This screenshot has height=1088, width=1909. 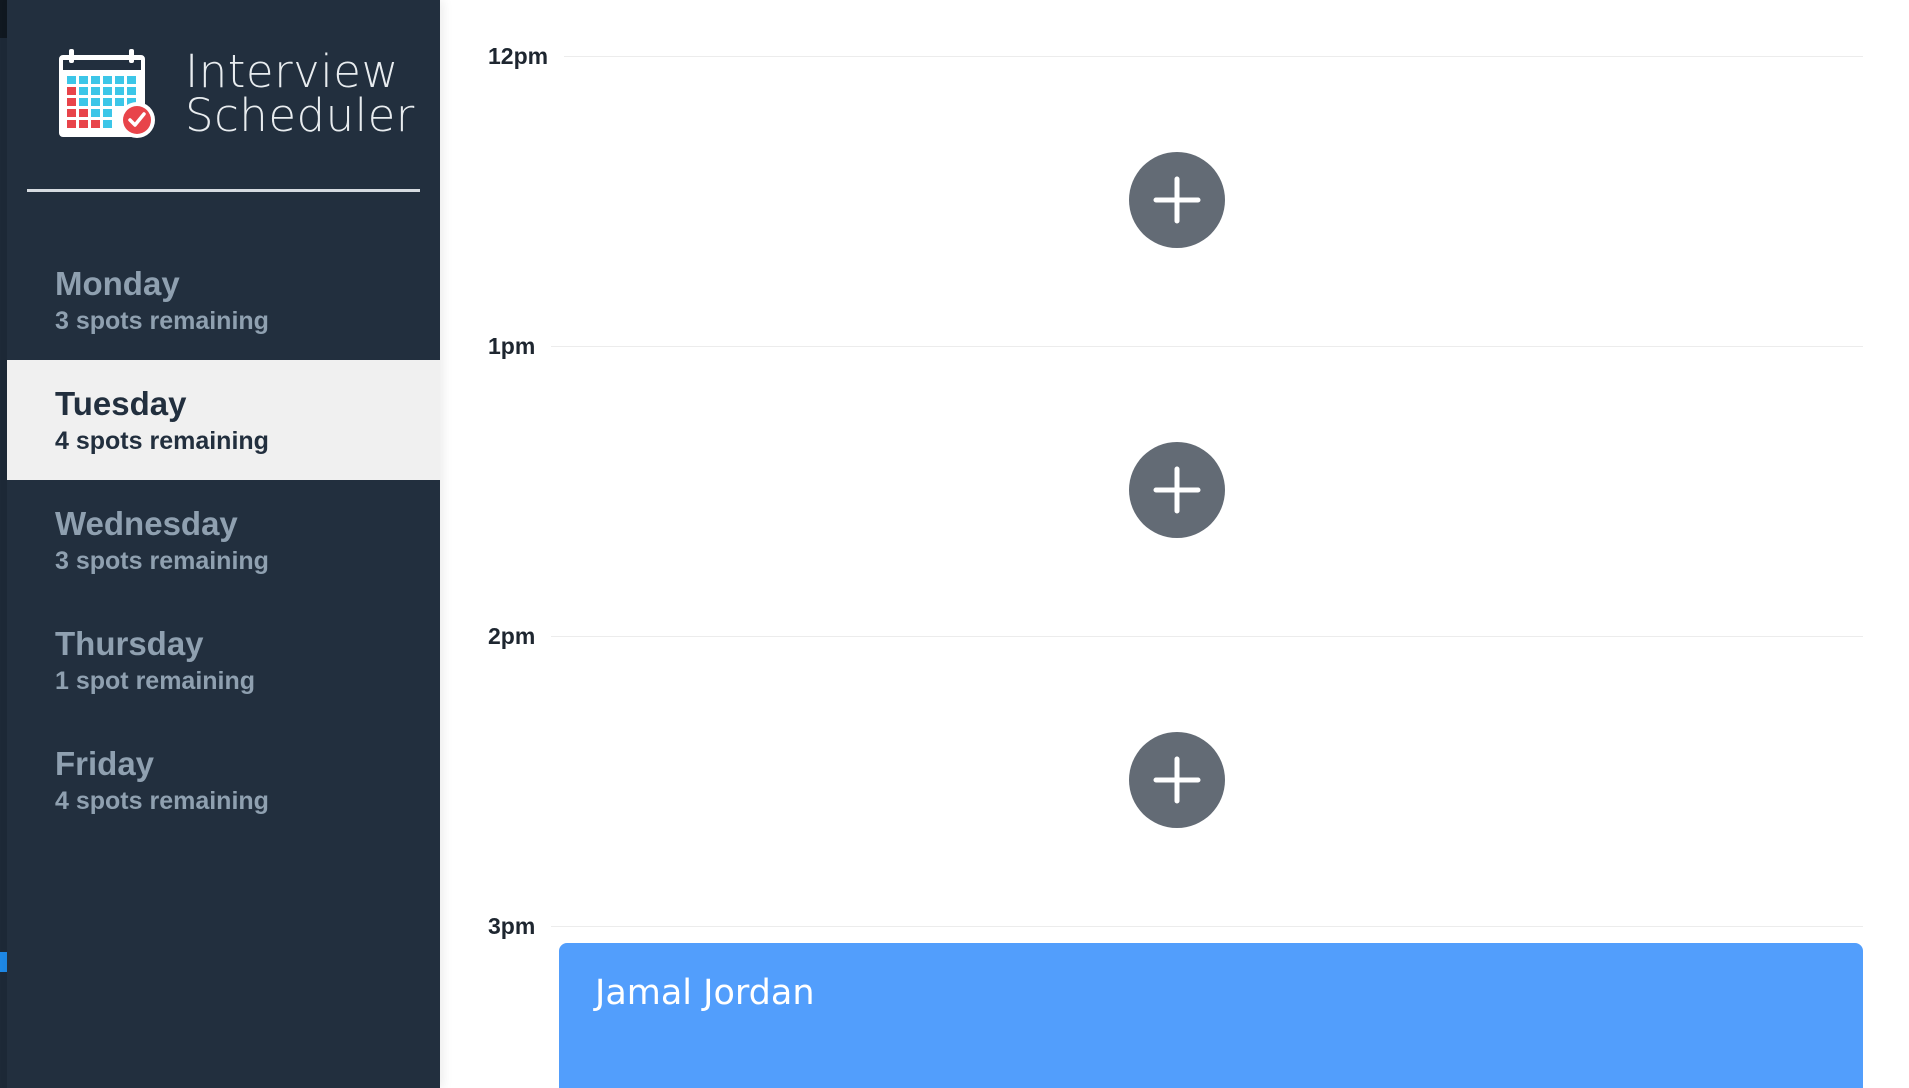 What do you see at coordinates (512, 346) in the screenshot?
I see `hour-label: 1pm` at bounding box center [512, 346].